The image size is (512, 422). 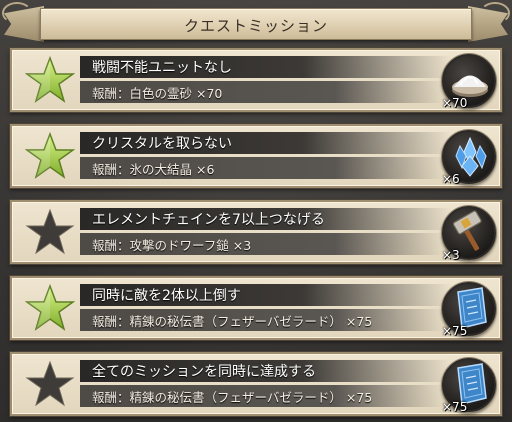 What do you see at coordinates (256, 80) in the screenshot?
I see `mission-panel: 戦闘不能ユニットなし 報酬：白色の霊砂 ×70 ×70` at bounding box center [256, 80].